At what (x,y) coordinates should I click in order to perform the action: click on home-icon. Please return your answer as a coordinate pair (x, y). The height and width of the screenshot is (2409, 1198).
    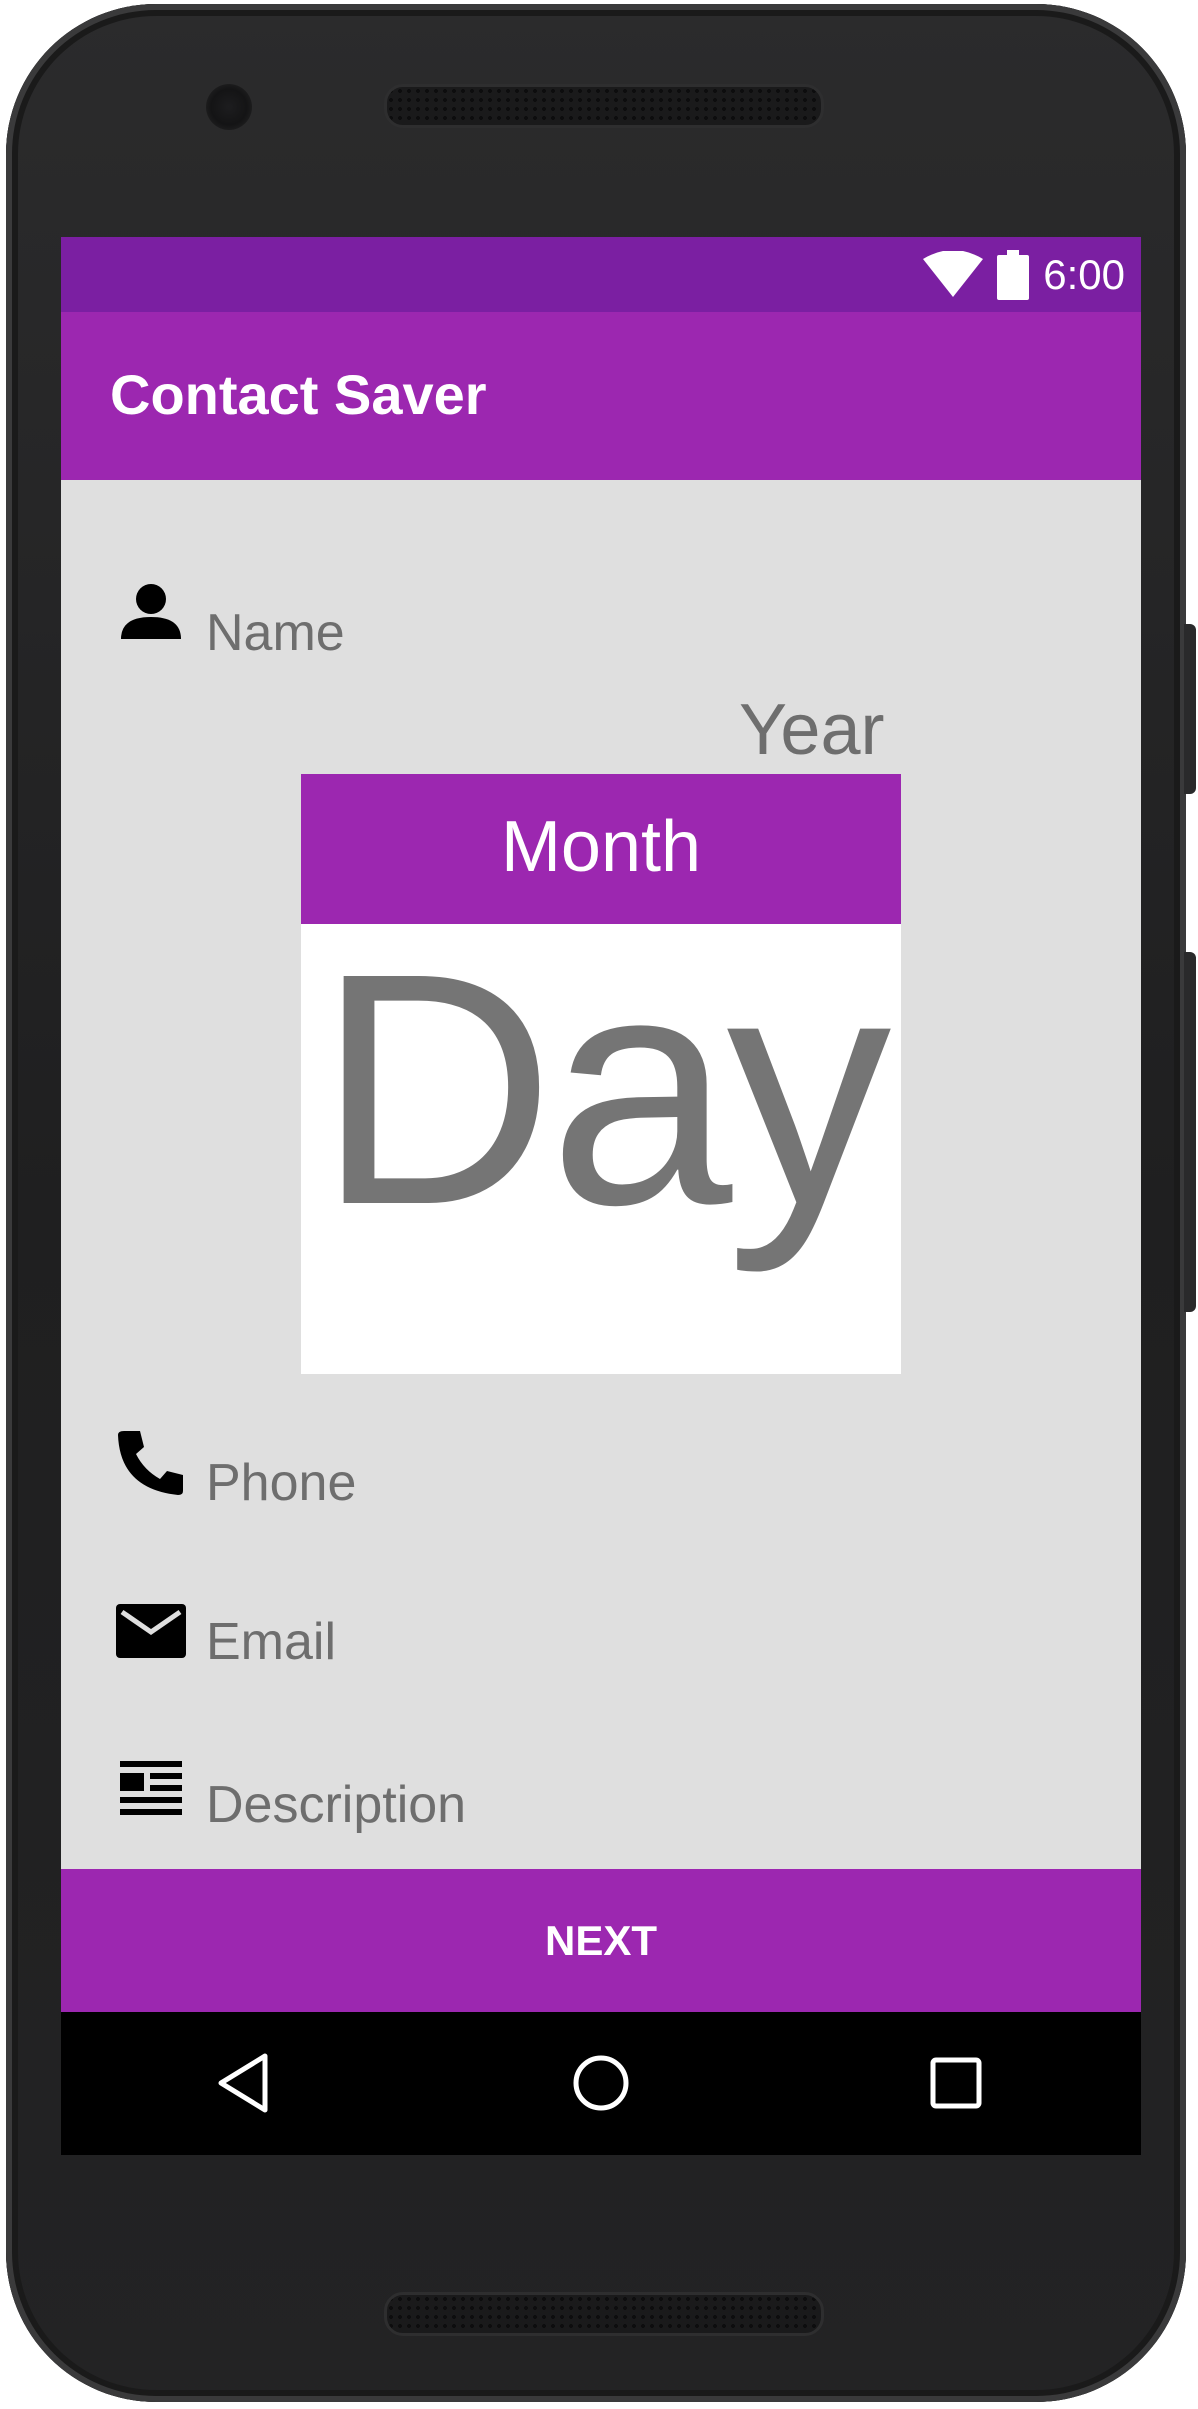
    Looking at the image, I should click on (601, 2083).